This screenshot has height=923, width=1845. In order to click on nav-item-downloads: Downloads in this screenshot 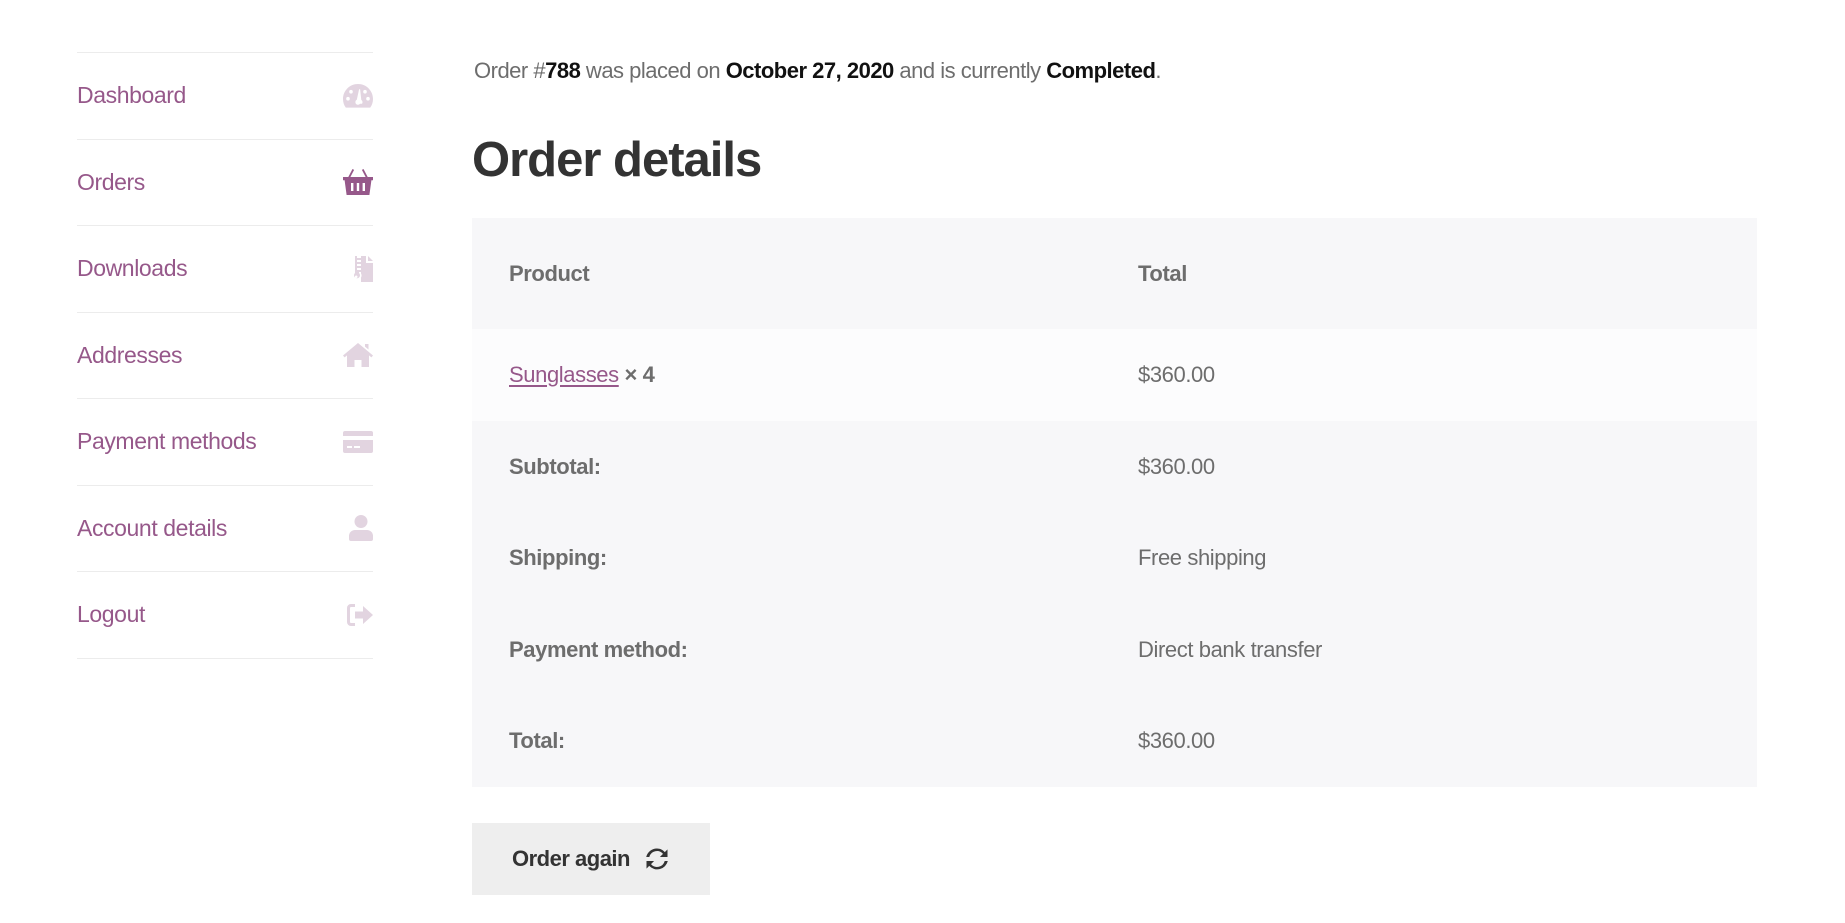, I will do `click(225, 269)`.